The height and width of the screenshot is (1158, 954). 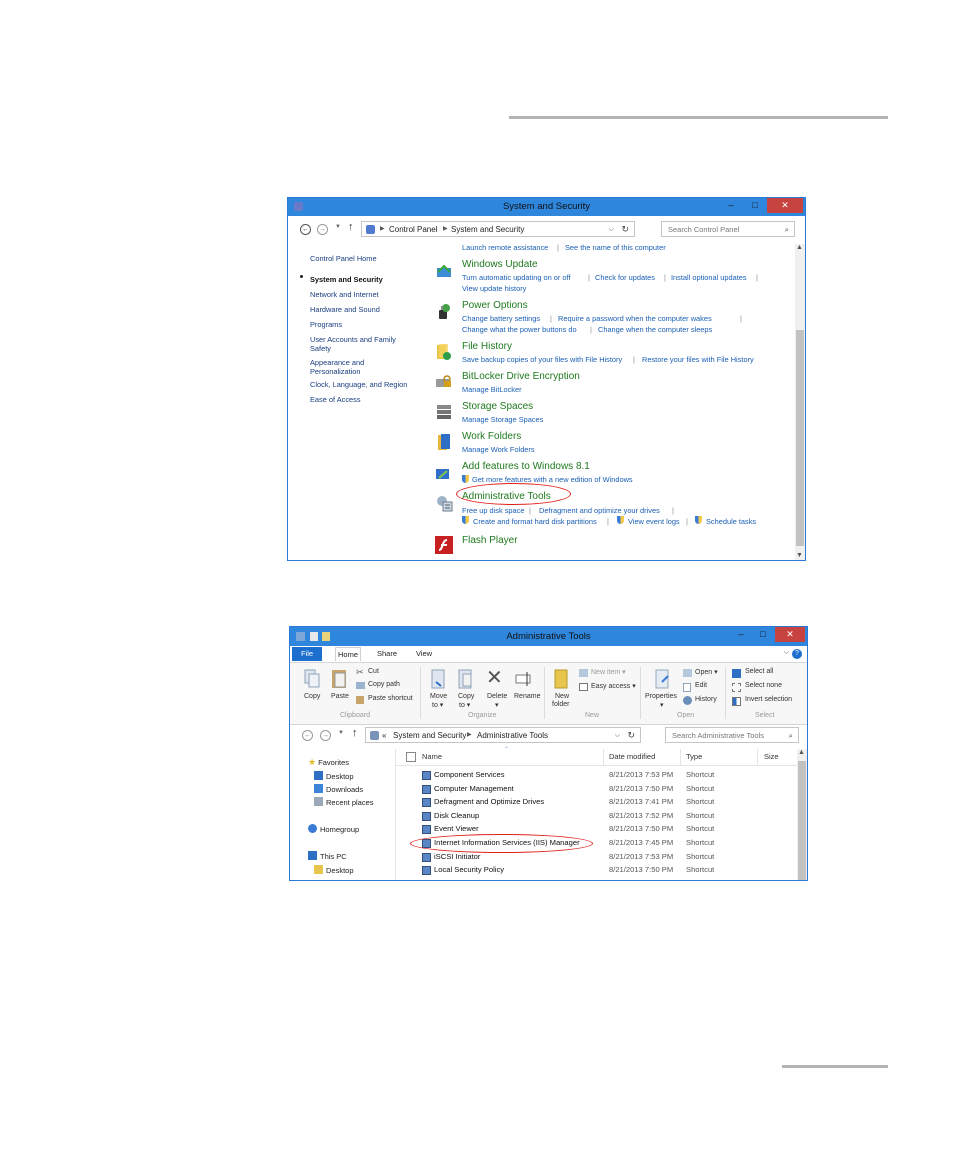 I want to click on rename-button: Rename, so click(x=527, y=696).